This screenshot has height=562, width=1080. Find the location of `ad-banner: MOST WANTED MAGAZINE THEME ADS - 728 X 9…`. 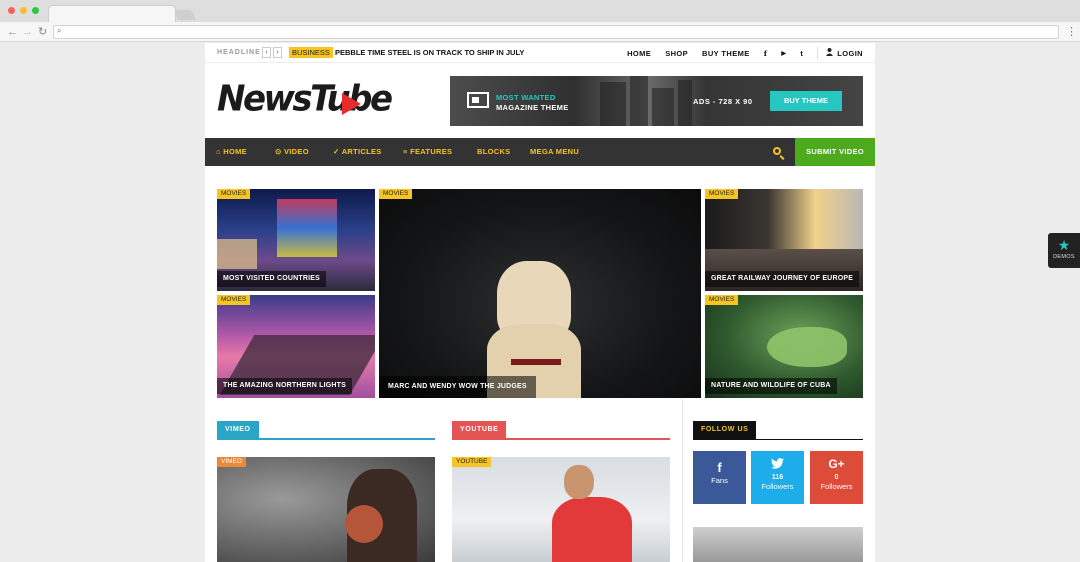

ad-banner: MOST WANTED MAGAZINE THEME ADS - 728 X 9… is located at coordinates (656, 101).